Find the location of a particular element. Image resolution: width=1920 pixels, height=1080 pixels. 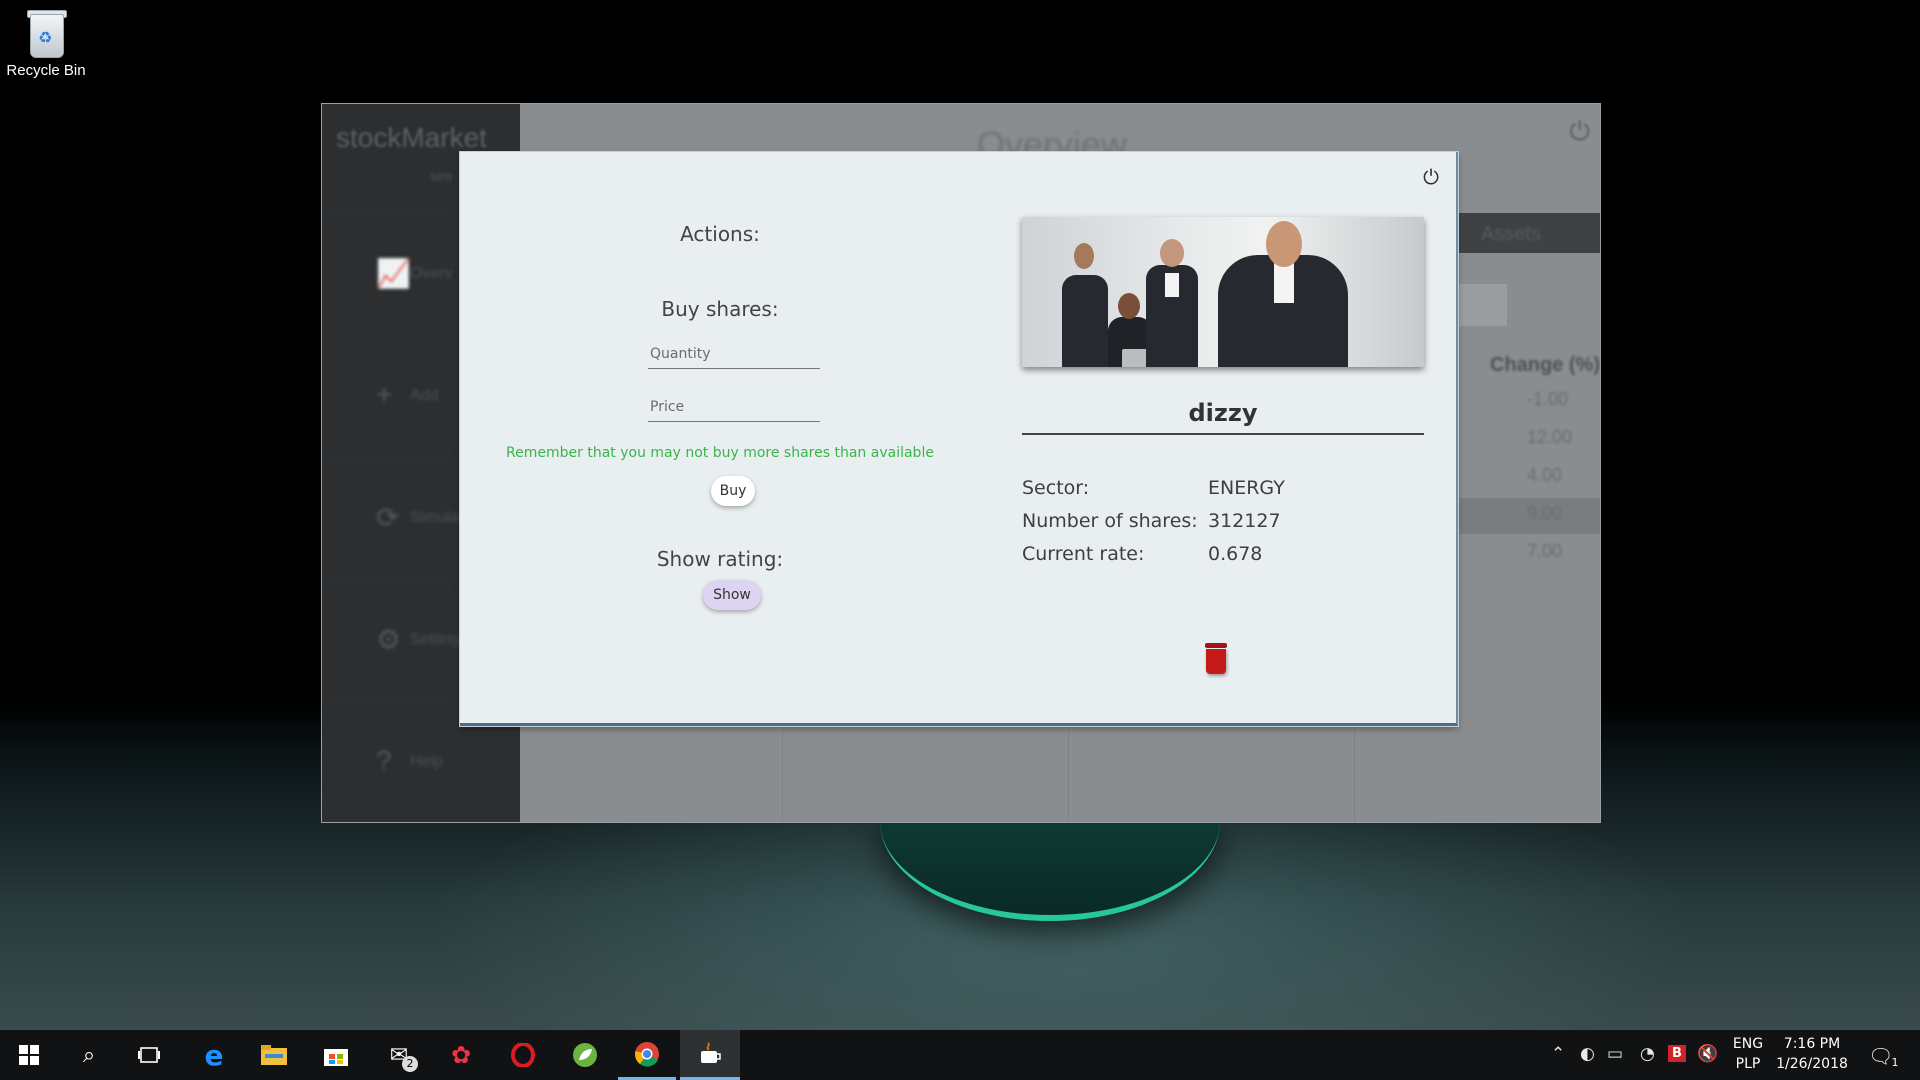

actions-title: Actions: is located at coordinates (720, 234).